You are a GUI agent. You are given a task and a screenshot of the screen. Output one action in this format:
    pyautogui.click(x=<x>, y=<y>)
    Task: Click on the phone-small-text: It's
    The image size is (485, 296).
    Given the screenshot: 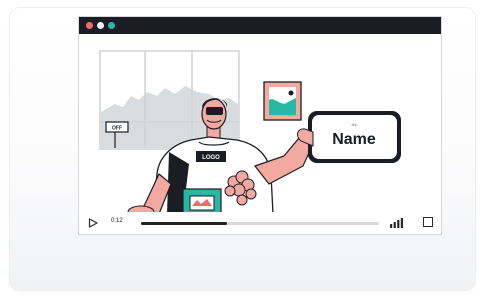 What is the action you would take?
    pyautogui.click(x=354, y=124)
    